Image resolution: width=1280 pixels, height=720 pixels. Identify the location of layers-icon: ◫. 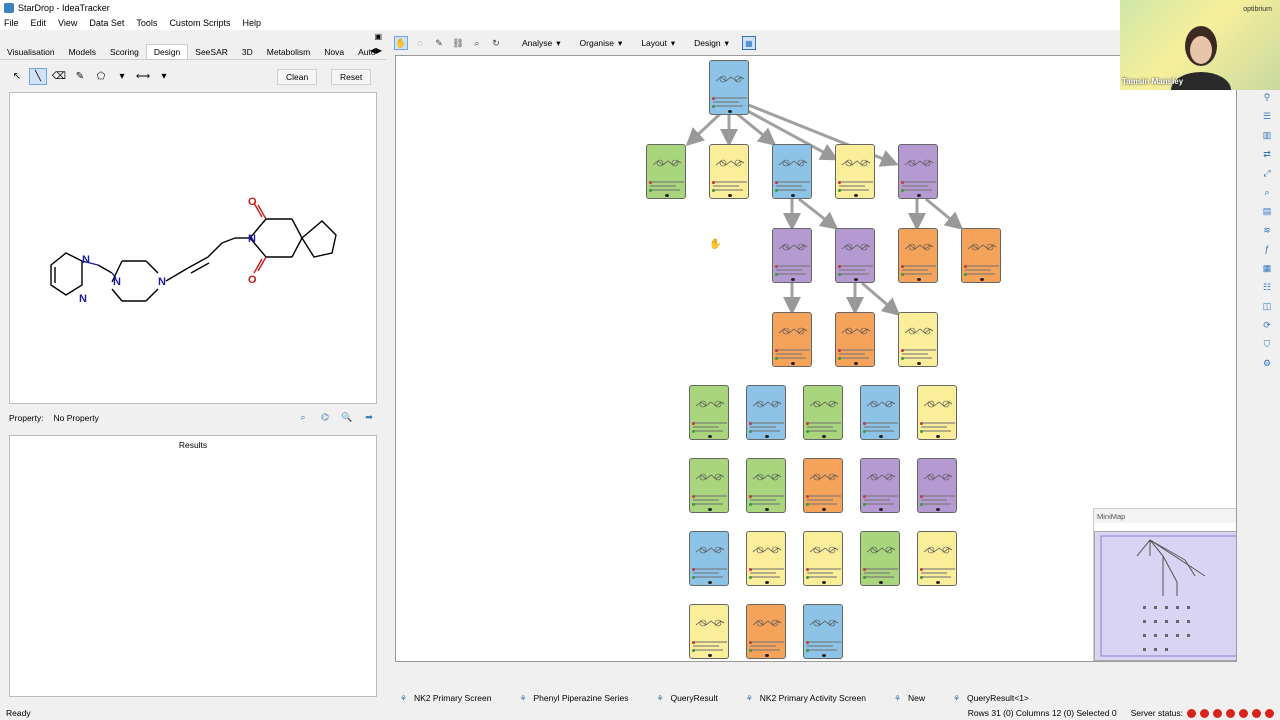
(1267, 306).